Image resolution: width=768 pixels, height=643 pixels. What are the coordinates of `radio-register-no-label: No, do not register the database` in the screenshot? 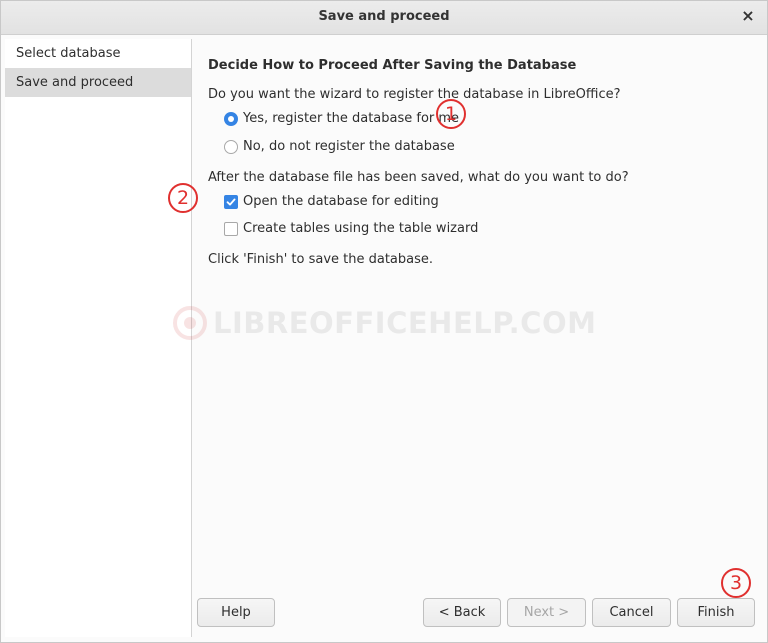 It's located at (349, 146).